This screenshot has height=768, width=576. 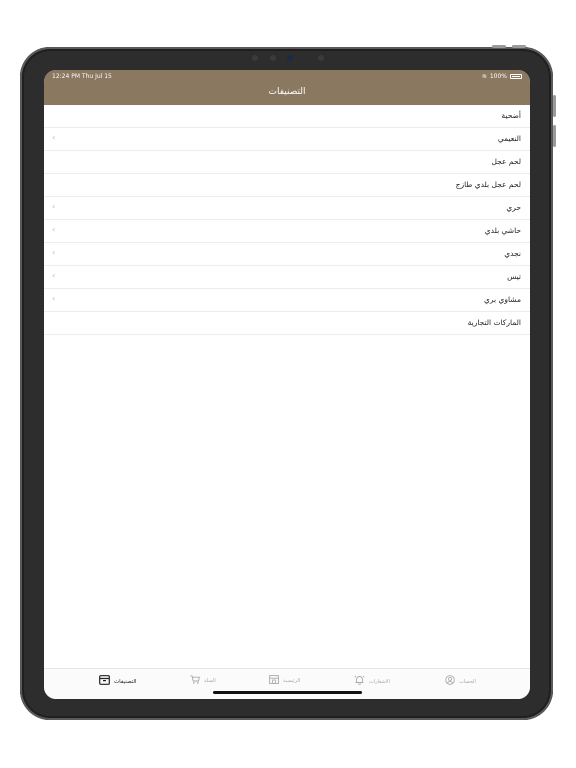 I want to click on category-row: نجدي ‹, so click(x=287, y=254).